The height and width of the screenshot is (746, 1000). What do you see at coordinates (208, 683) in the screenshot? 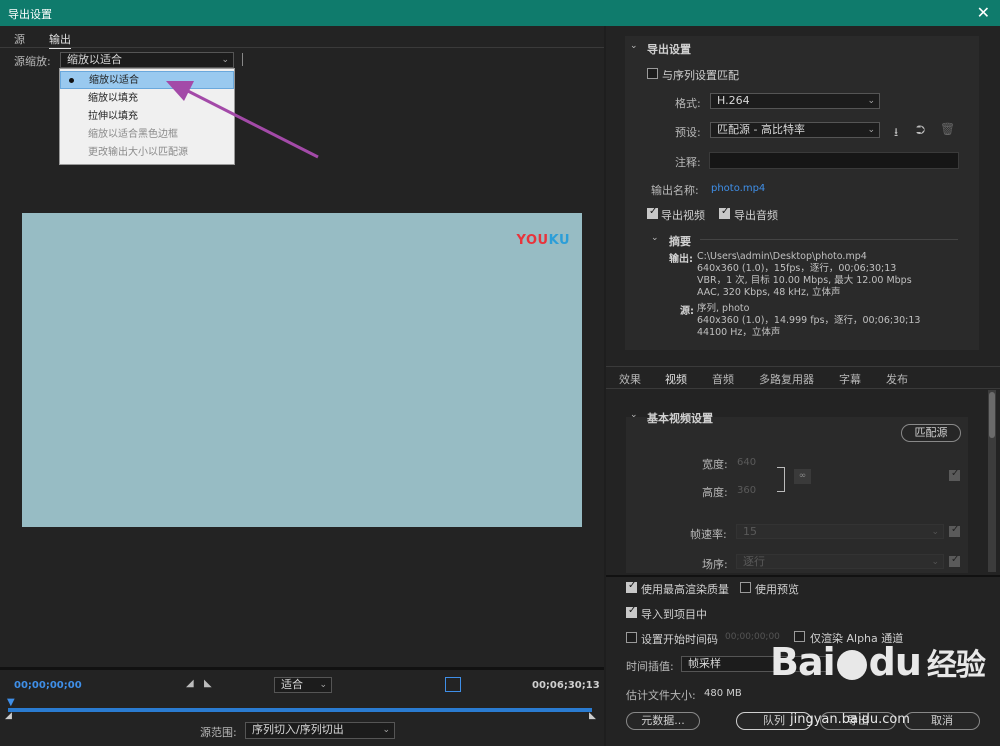
I see `set-out-point-icon: ◣` at bounding box center [208, 683].